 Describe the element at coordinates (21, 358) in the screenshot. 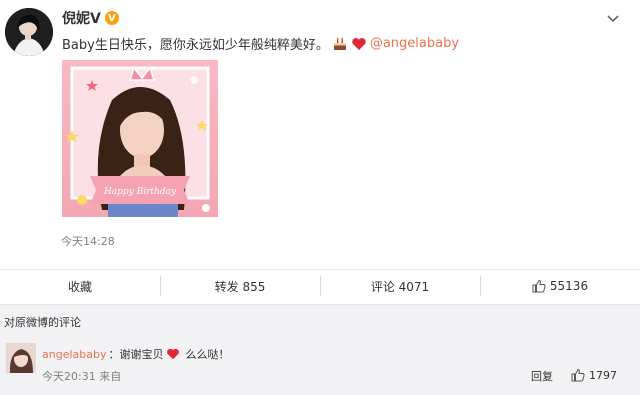

I see `commenter-avatar` at that location.